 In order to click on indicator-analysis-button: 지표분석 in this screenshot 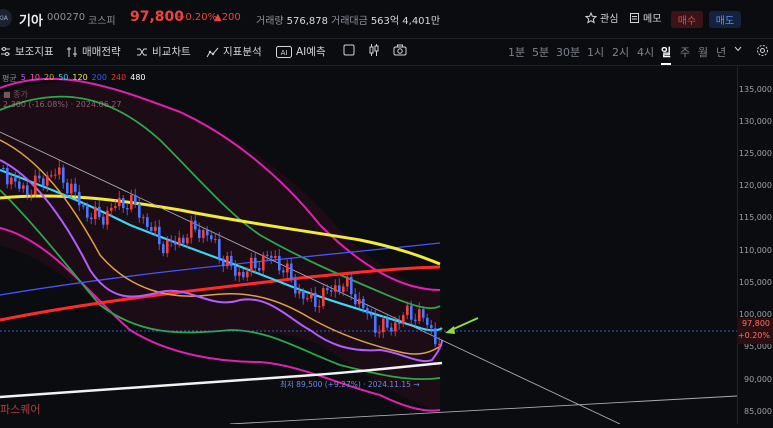, I will do `click(234, 51)`.